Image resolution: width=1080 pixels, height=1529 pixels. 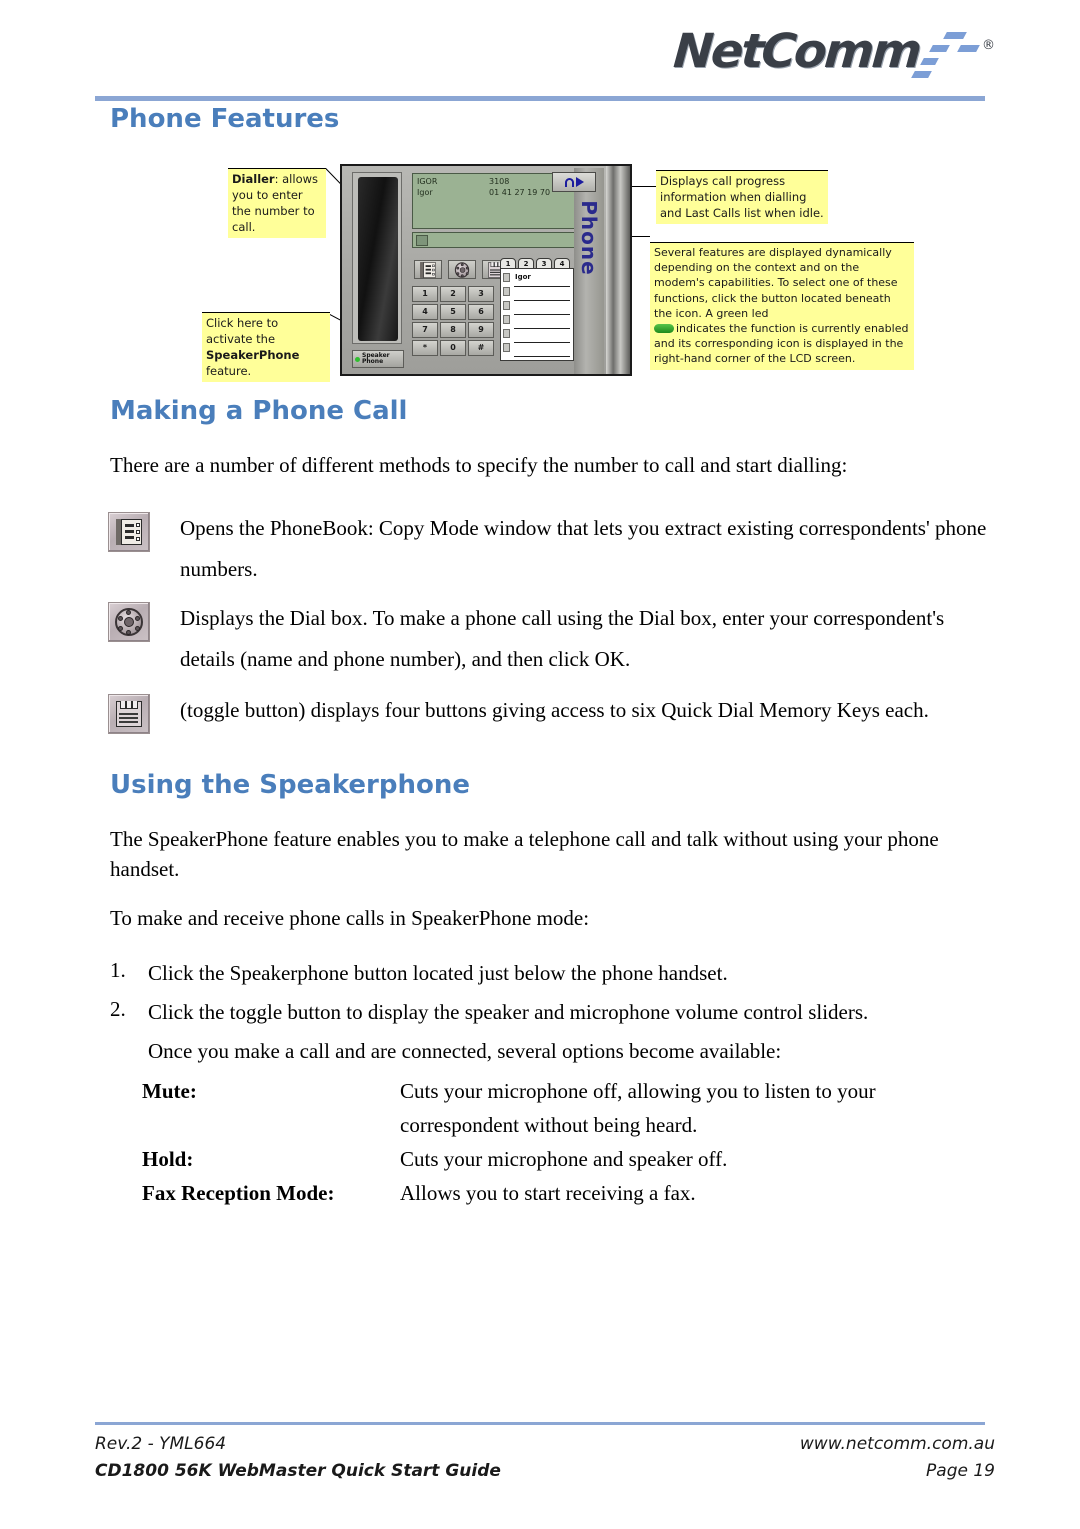 What do you see at coordinates (357, 359) in the screenshot?
I see `speakerphone-led-icon` at bounding box center [357, 359].